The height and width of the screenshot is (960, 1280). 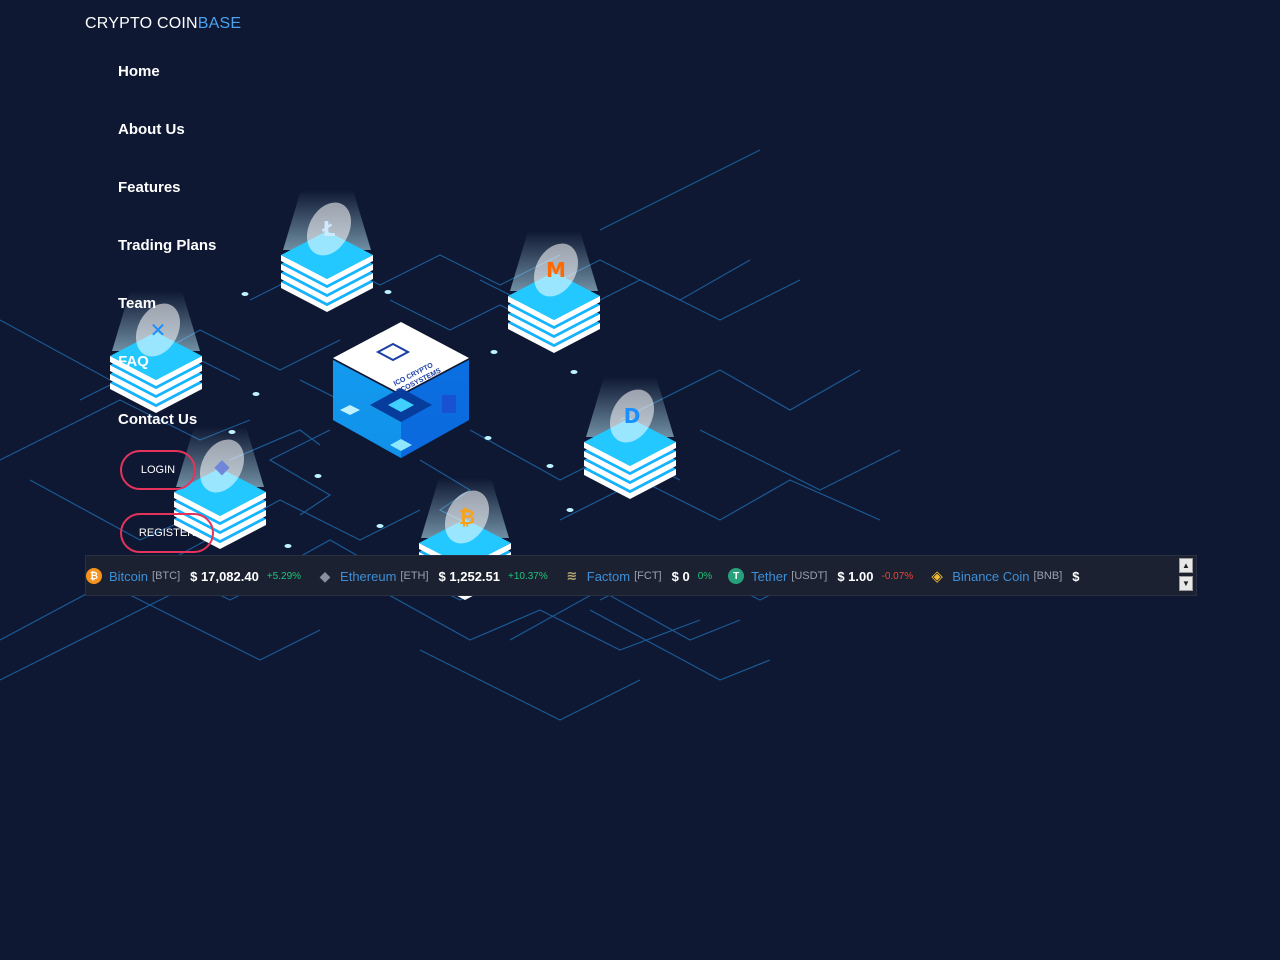 I want to click on coin-price: $, so click(x=1076, y=576).